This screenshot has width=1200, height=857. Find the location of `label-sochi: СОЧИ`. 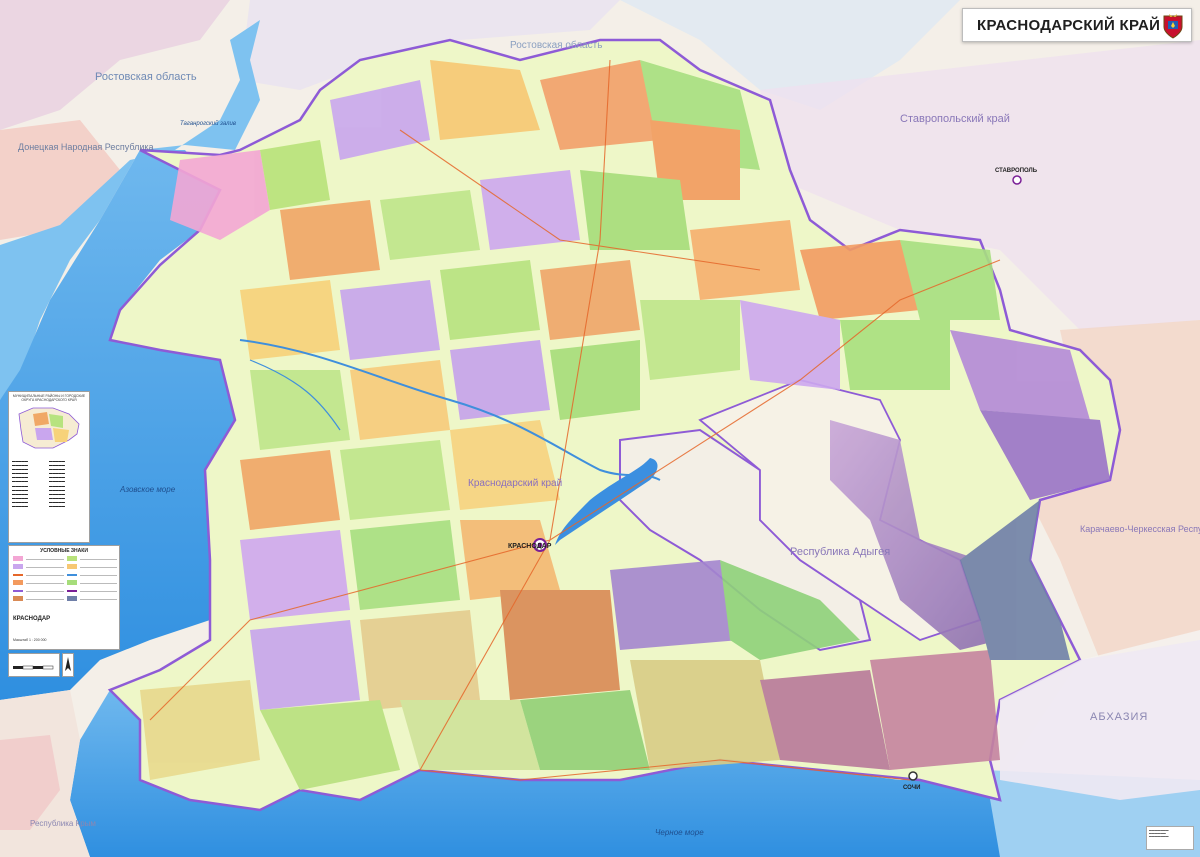

label-sochi: СОЧИ is located at coordinates (911, 788).